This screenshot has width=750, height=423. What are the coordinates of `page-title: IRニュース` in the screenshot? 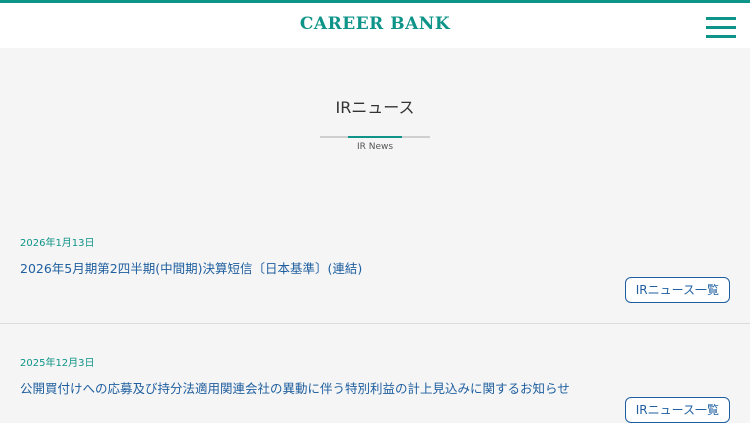 It's located at (375, 107).